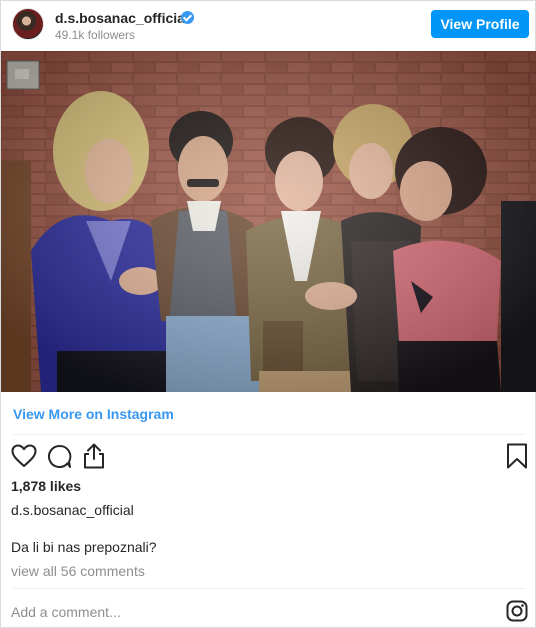 The height and width of the screenshot is (628, 536). Describe the element at coordinates (72, 510) in the screenshot. I see `caption-username-link: d.s.bosanac_official` at that location.